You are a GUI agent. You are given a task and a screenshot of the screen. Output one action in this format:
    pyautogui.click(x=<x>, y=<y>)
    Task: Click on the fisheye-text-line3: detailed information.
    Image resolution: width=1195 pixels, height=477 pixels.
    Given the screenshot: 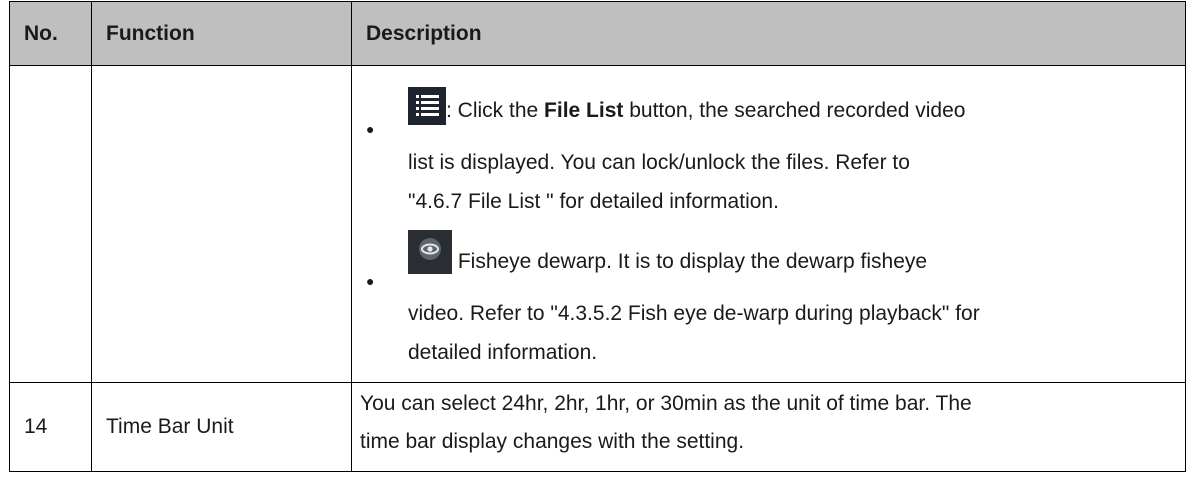 What is the action you would take?
    pyautogui.click(x=503, y=352)
    